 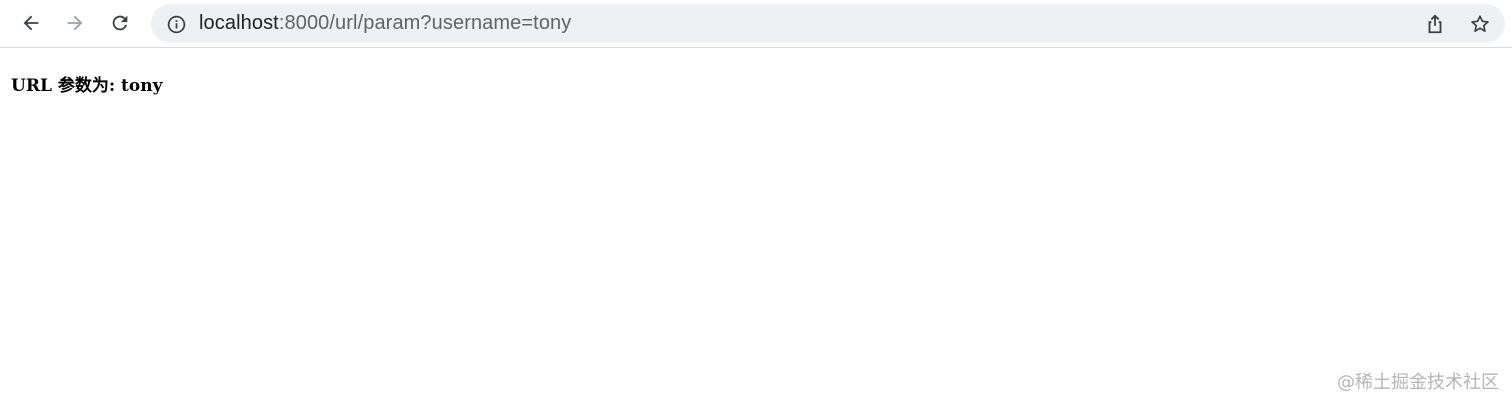 What do you see at coordinates (239, 23) in the screenshot?
I see `url-host: localhost` at bounding box center [239, 23].